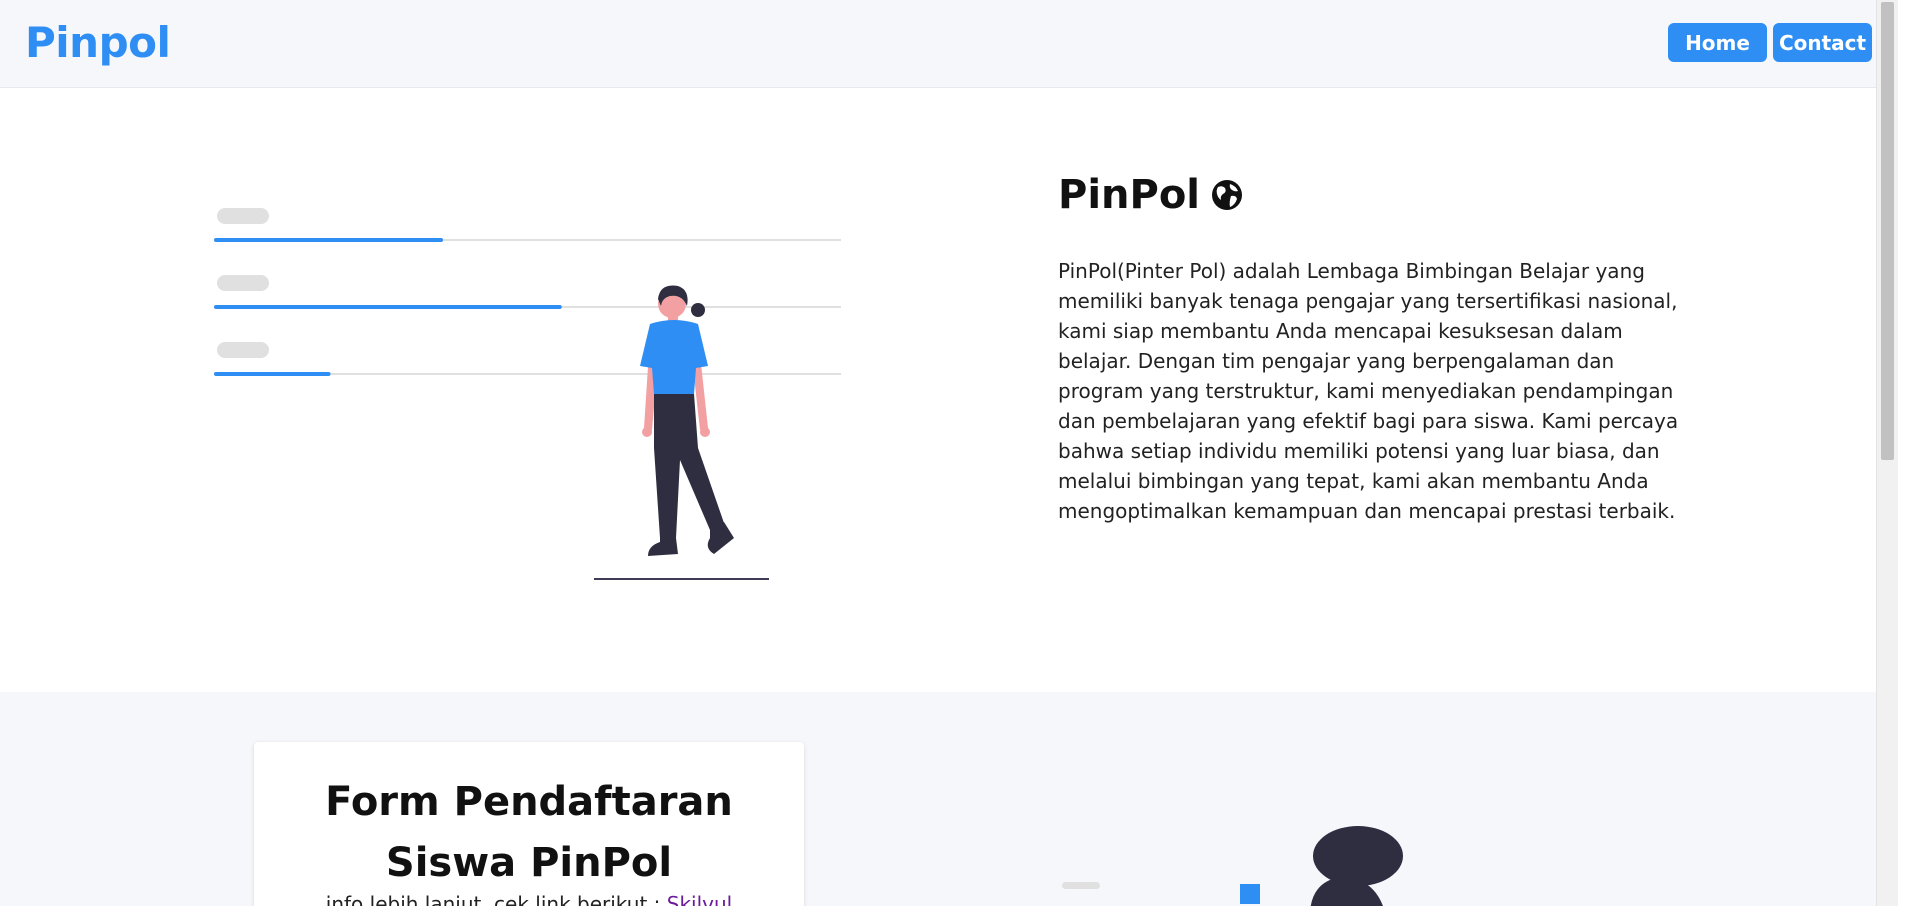  I want to click on form-info-text: info lebih lanjut, cek link berikut :, so click(493, 899).